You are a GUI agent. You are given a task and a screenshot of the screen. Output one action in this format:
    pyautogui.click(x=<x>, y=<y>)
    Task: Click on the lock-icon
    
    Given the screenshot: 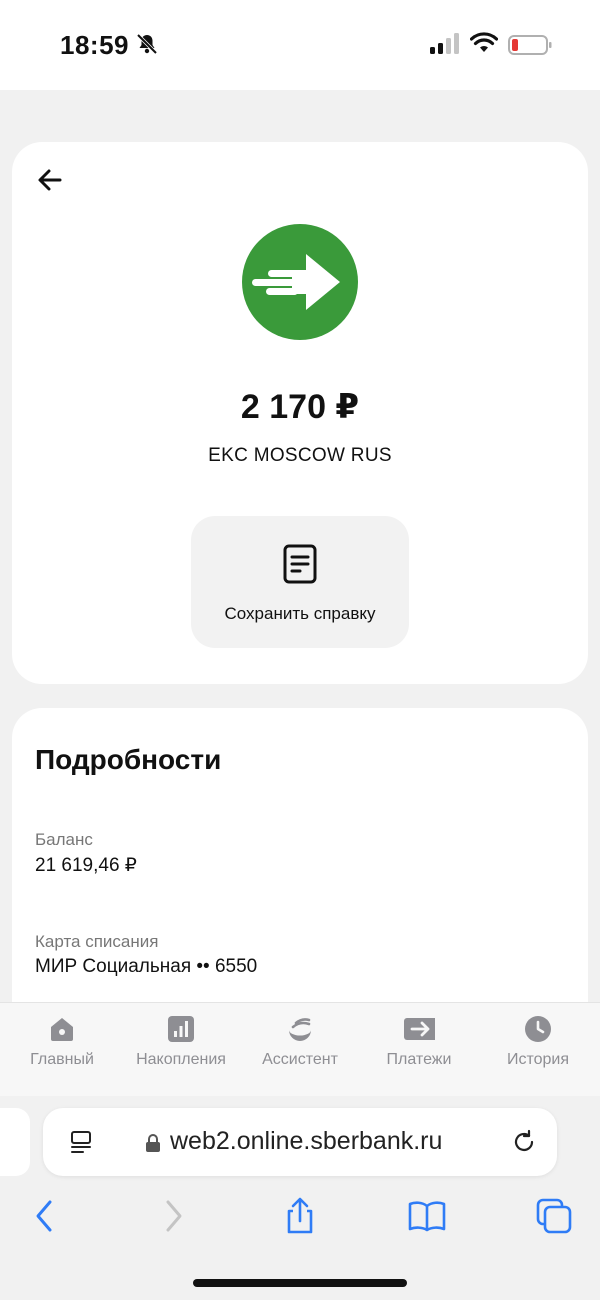 What is the action you would take?
    pyautogui.click(x=153, y=1143)
    